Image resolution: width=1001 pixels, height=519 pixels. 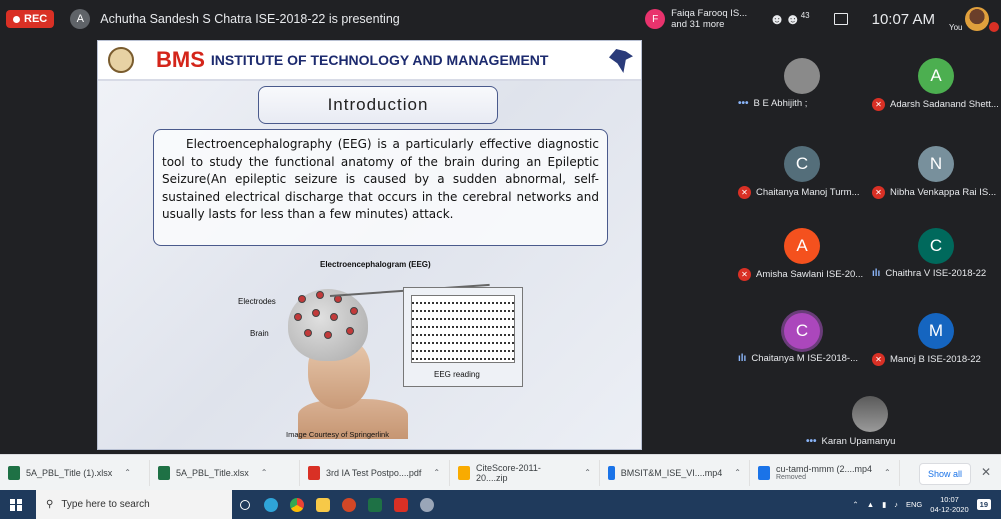 What do you see at coordinates (323, 504) in the screenshot?
I see `file-explorer-icon` at bounding box center [323, 504].